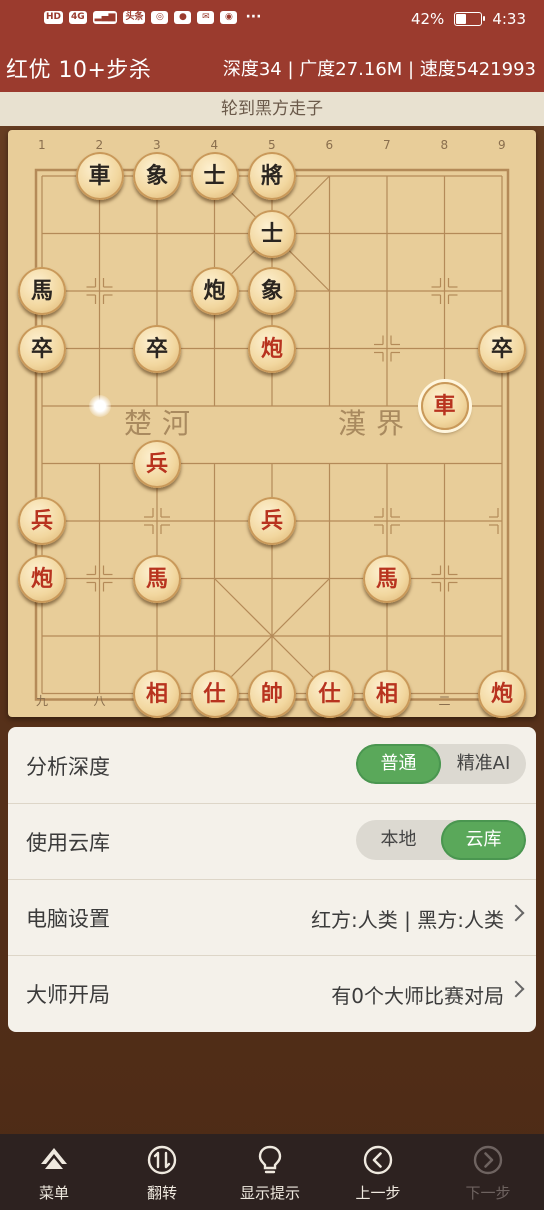 This screenshot has height=1210, width=544. What do you see at coordinates (470, 19) in the screenshot?
I see `battery-icon` at bounding box center [470, 19].